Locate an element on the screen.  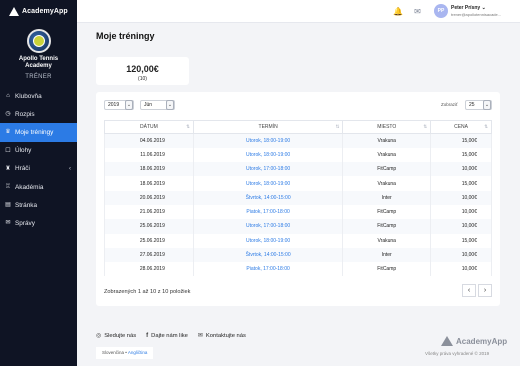
sidebar-item-akadémia: ♖ Akadémia is located at coordinates (38, 187).